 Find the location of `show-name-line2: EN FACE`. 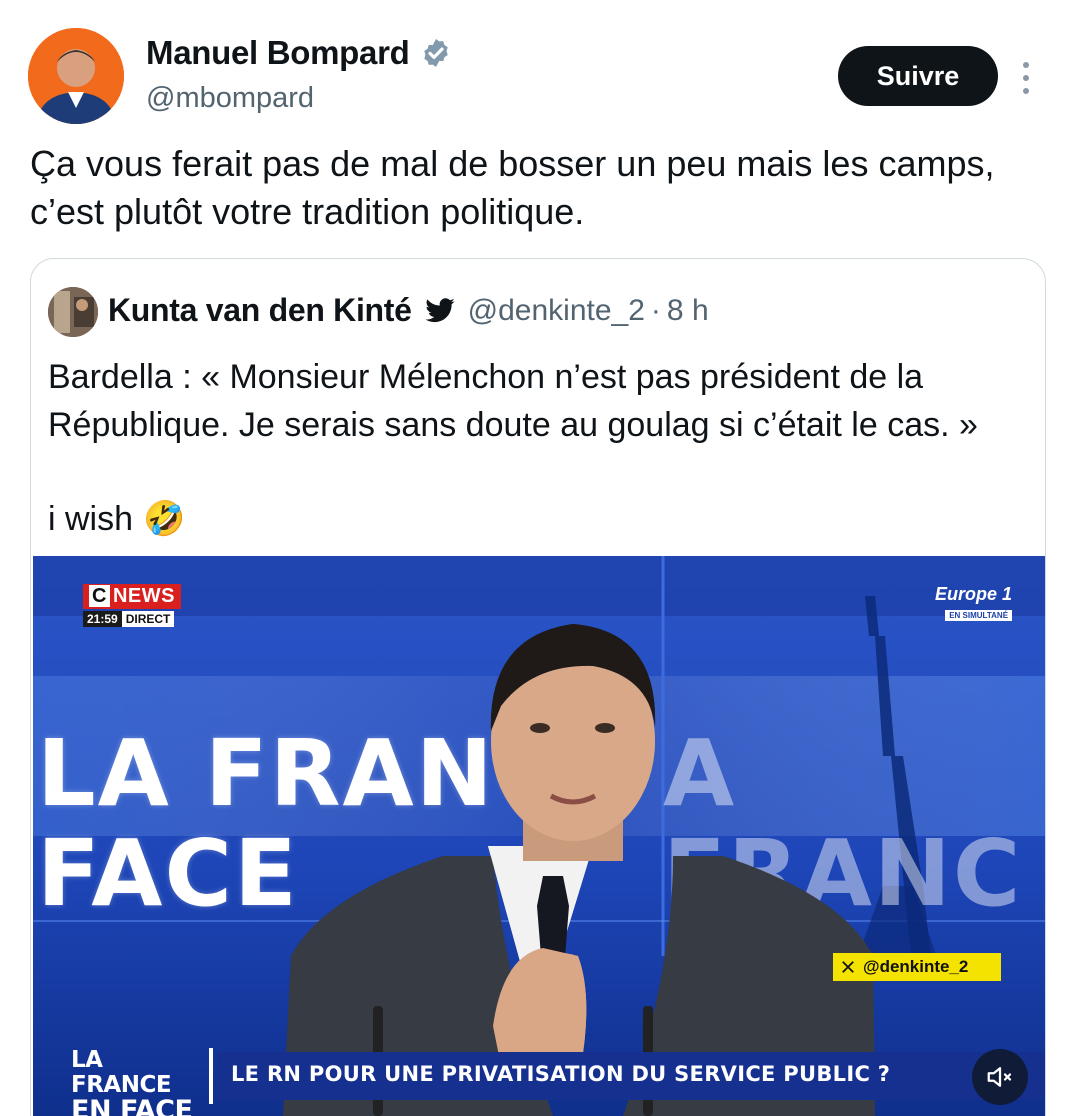

show-name-line2: EN FACE is located at coordinates (132, 1105).